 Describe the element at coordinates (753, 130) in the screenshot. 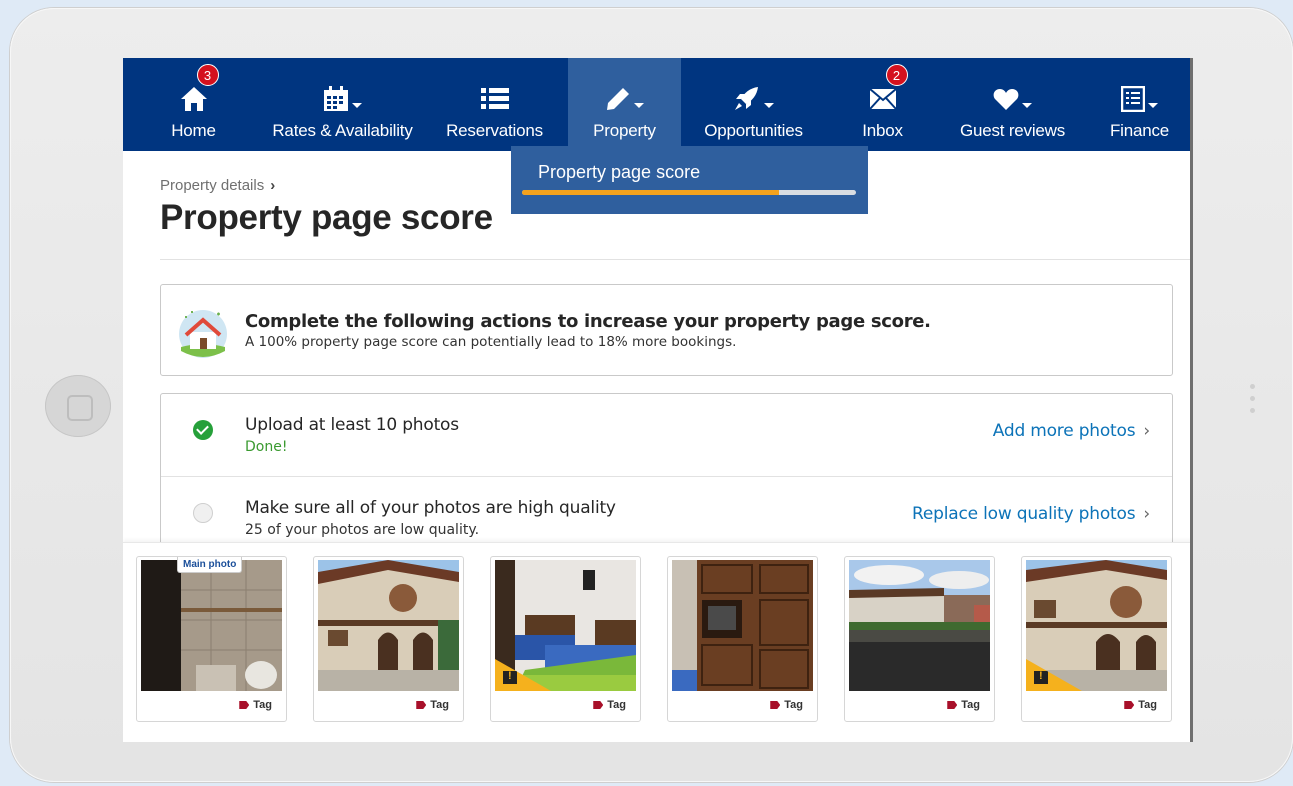

I see `nav-opportunities-label: Opportunities` at that location.